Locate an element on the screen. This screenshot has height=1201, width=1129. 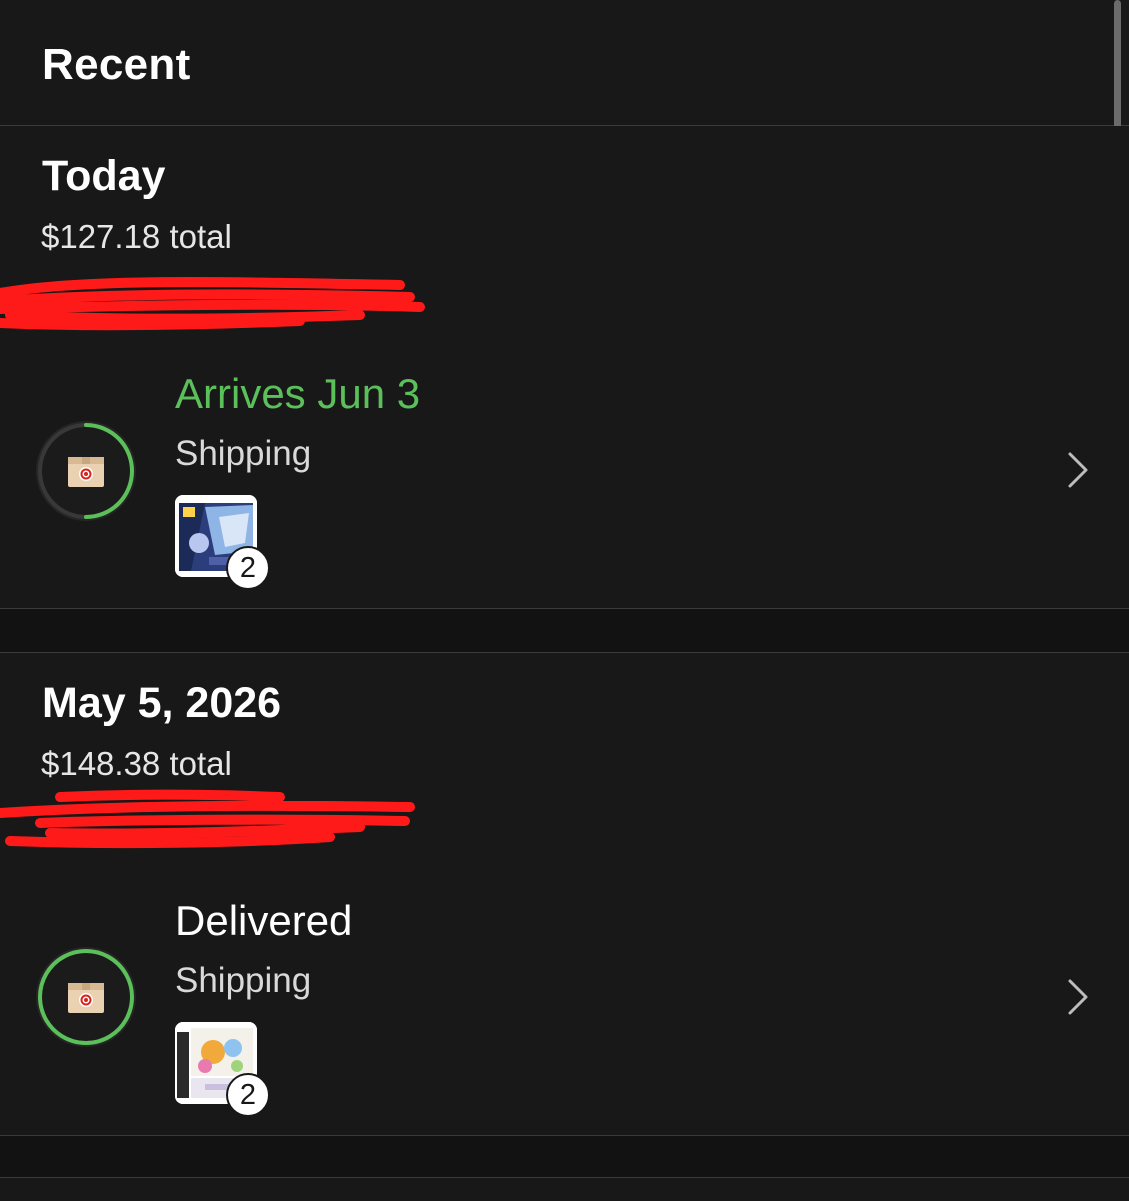
order-total: $148.38 total is located at coordinates (136, 763).